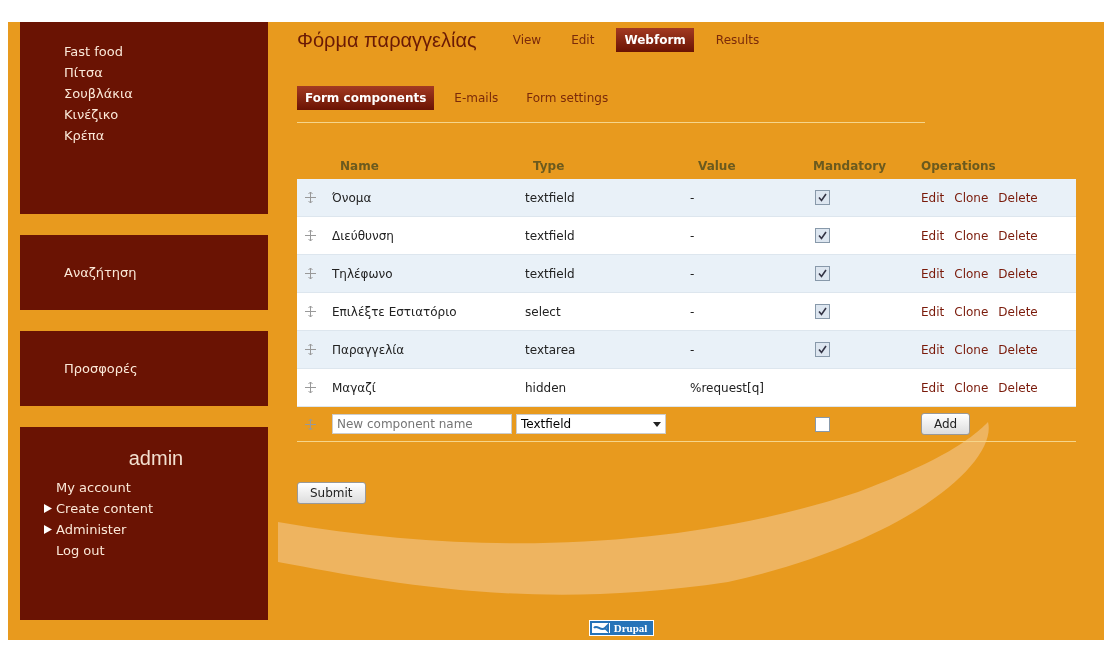 The image size is (1104, 645). What do you see at coordinates (162, 487) in the screenshot?
I see `menu-link: My account` at bounding box center [162, 487].